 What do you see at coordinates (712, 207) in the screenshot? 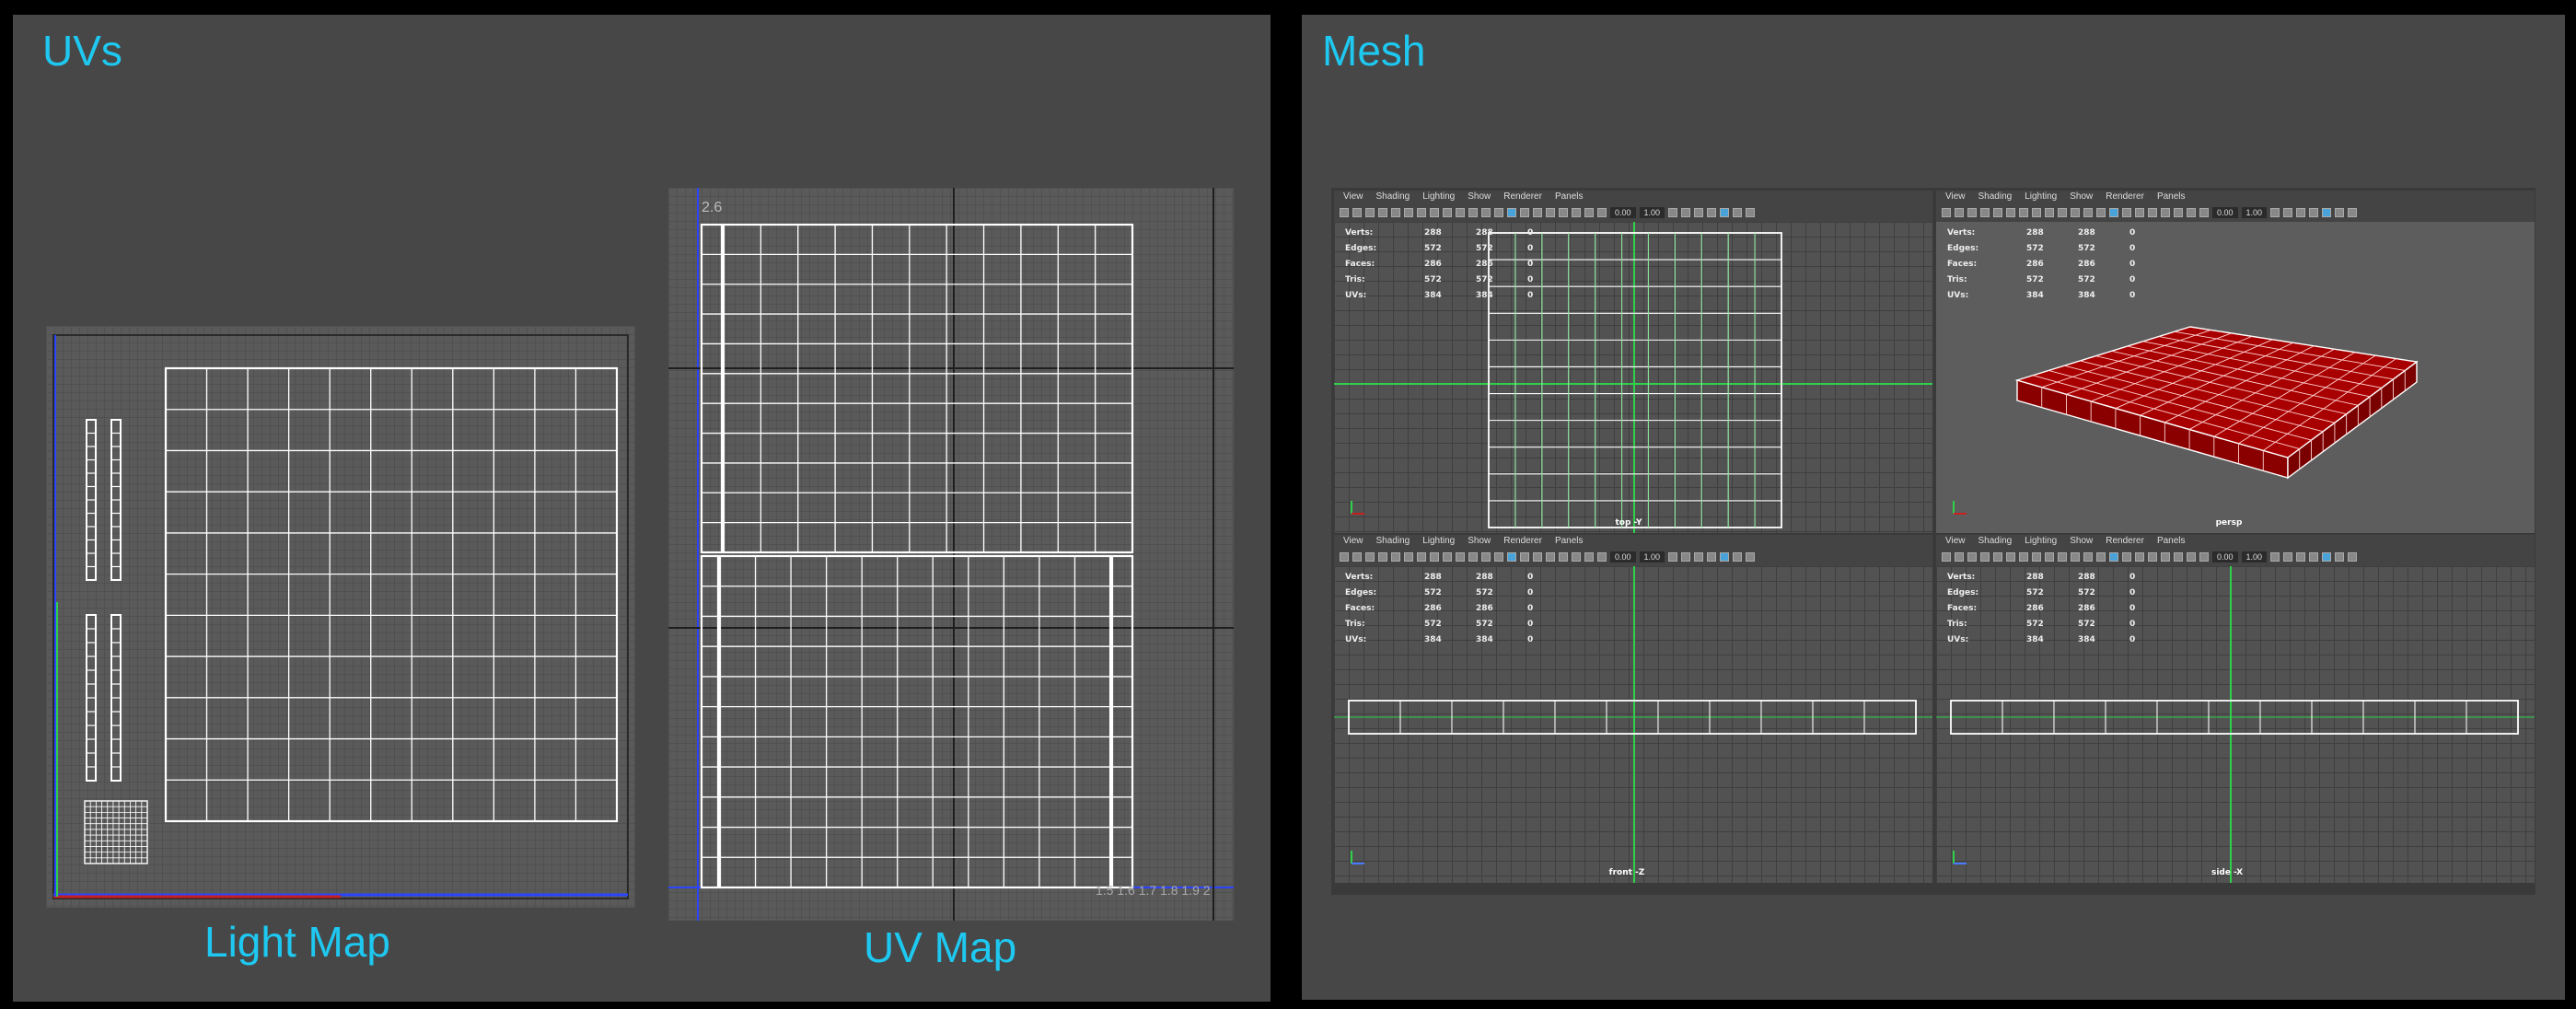
I see `uv-top-label: 2.6` at bounding box center [712, 207].